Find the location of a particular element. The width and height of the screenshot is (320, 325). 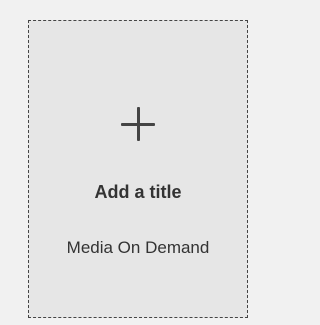

card-title: Add a title is located at coordinates (138, 192).